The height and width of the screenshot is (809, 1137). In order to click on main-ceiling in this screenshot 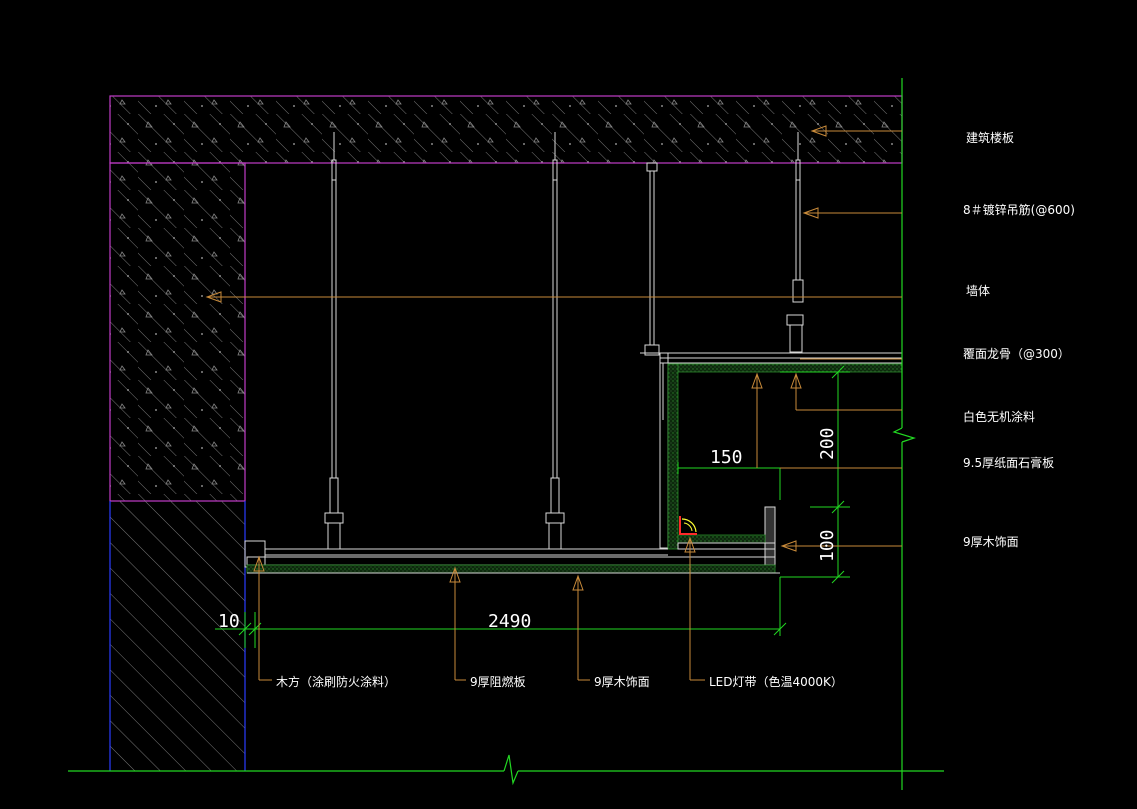, I will do `click(512, 557)`.